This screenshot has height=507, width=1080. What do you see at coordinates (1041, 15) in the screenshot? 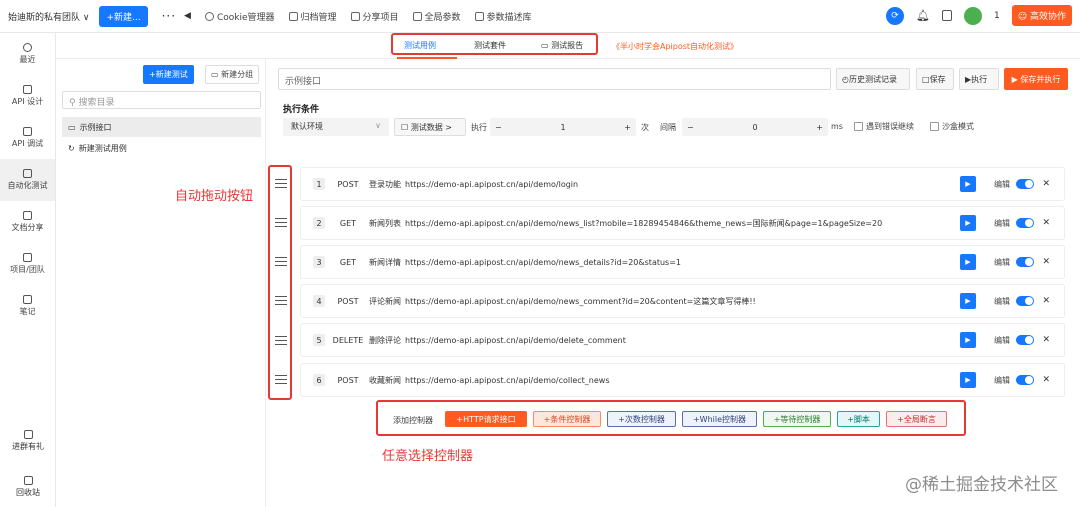
I see `collab-button: ☺ 高效协作` at bounding box center [1041, 15].